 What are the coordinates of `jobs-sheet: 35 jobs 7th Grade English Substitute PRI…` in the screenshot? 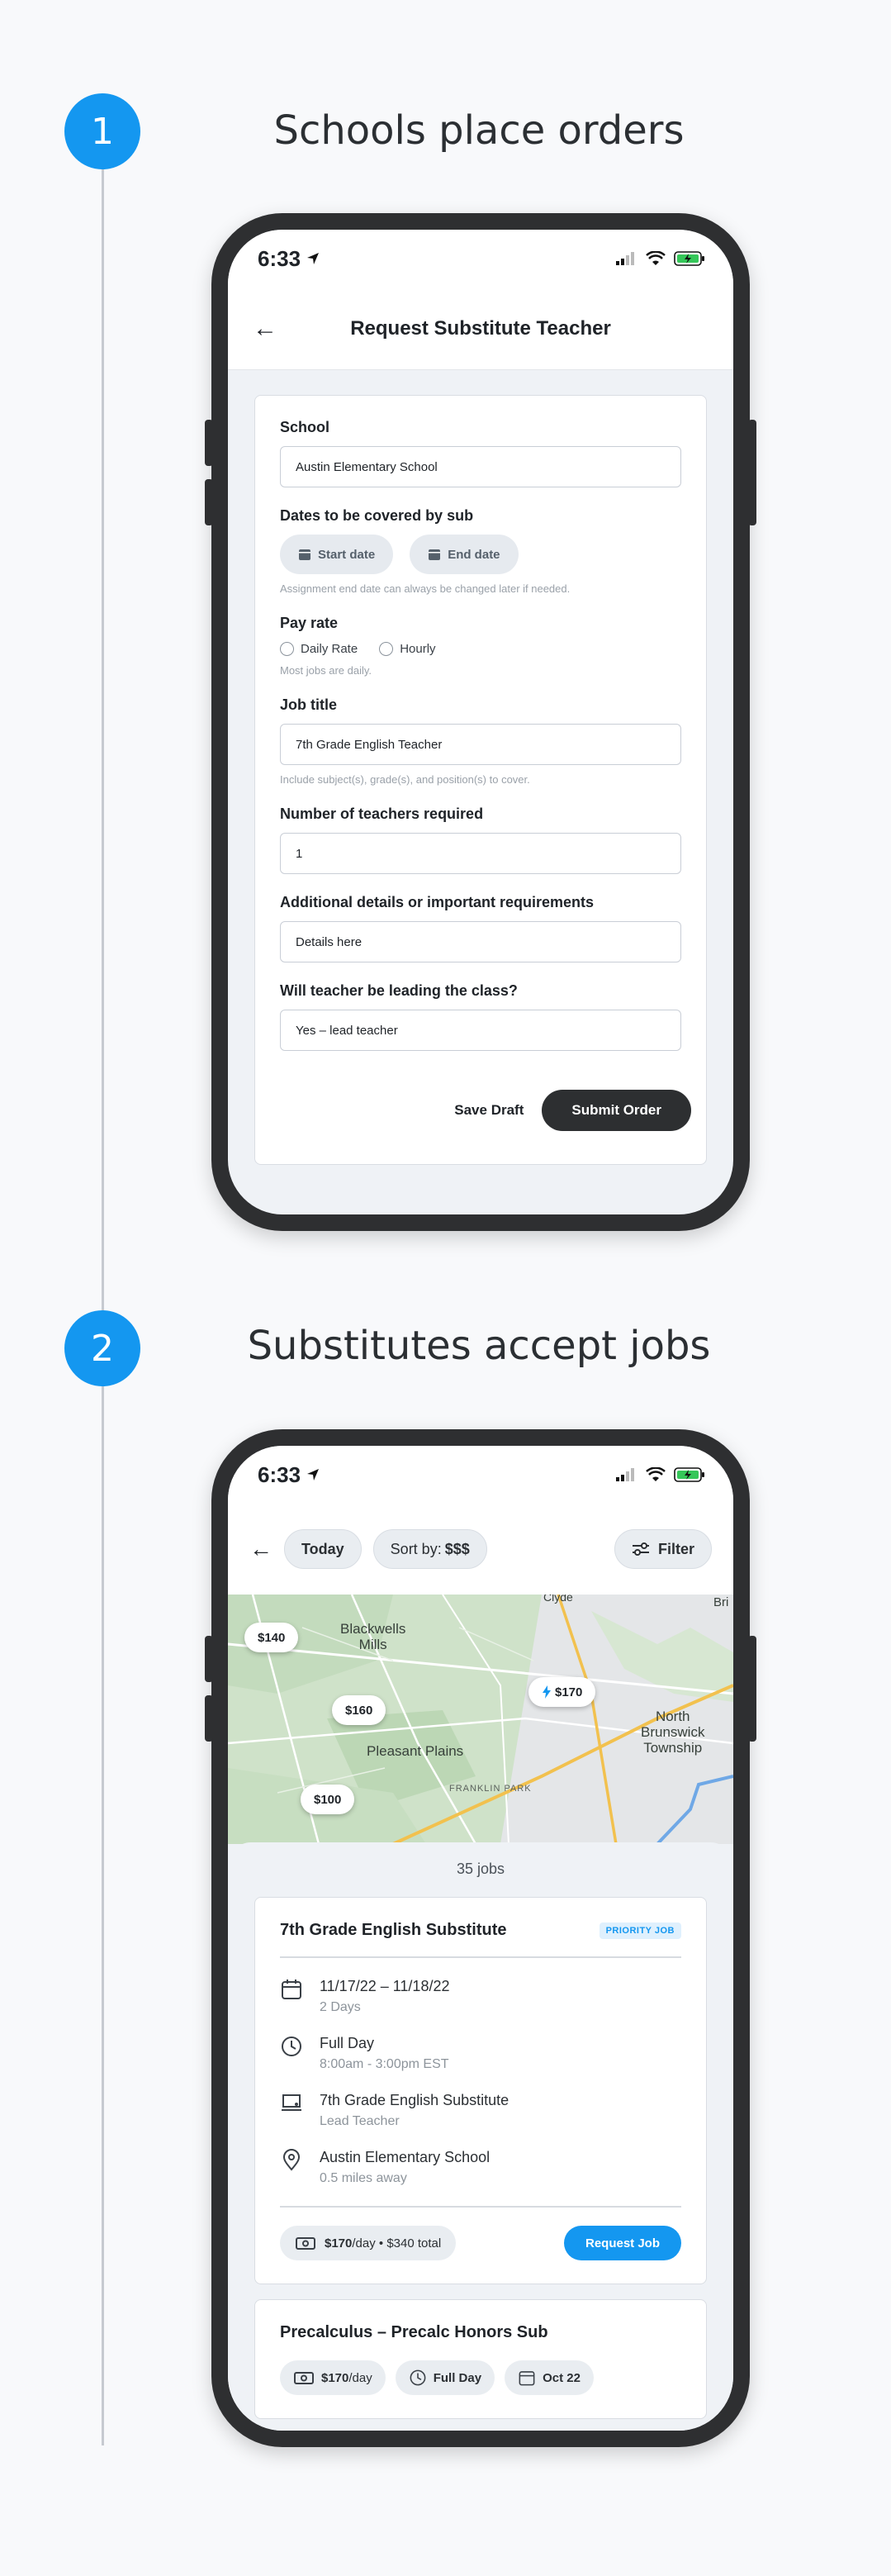 It's located at (480, 2136).